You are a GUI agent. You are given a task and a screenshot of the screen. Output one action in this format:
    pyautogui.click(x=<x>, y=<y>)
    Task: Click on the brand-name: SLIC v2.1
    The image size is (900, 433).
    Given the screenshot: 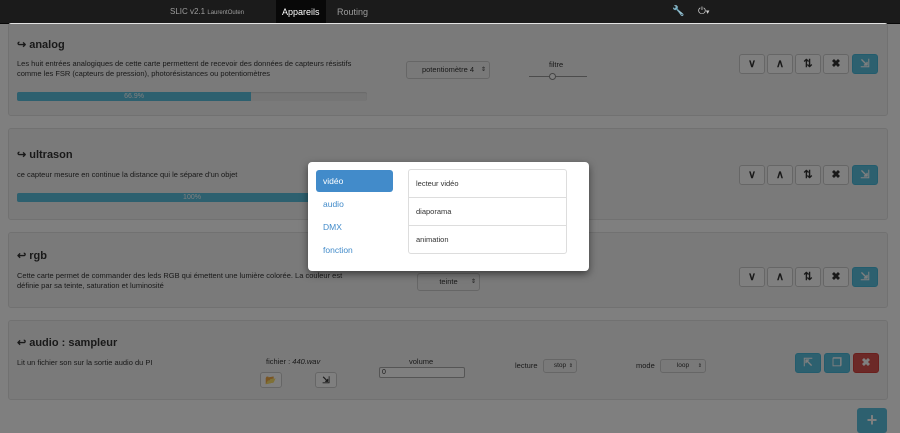 What is the action you would take?
    pyautogui.click(x=188, y=11)
    